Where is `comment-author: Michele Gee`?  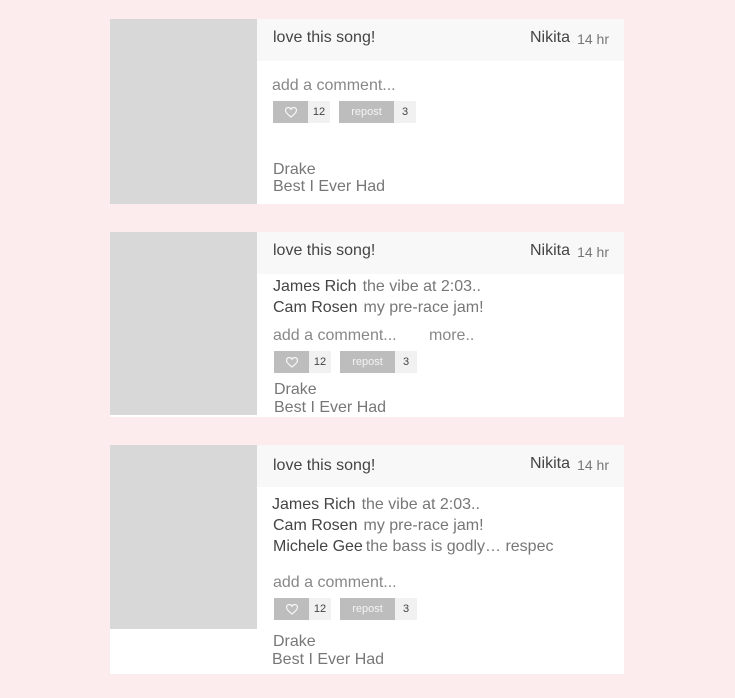
comment-author: Michele Gee is located at coordinates (318, 546).